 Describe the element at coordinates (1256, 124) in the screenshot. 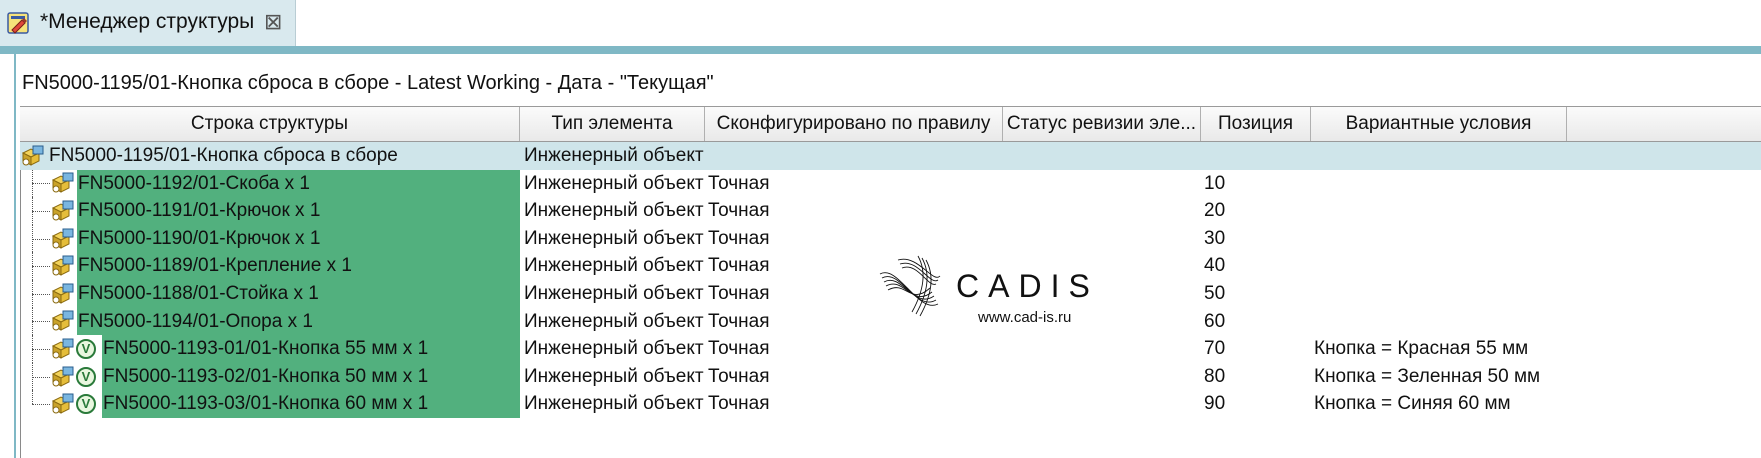

I see `column-header-position: Позиция` at that location.